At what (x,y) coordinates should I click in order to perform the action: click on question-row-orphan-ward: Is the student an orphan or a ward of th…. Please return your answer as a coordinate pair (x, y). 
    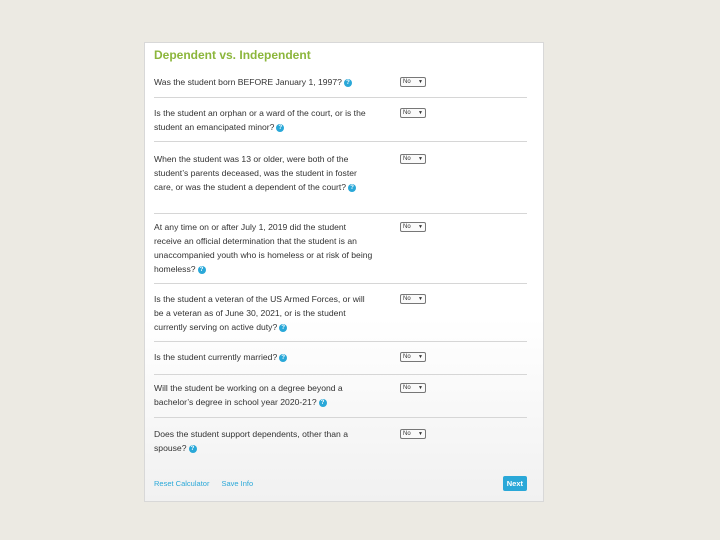
    Looking at the image, I should click on (340, 120).